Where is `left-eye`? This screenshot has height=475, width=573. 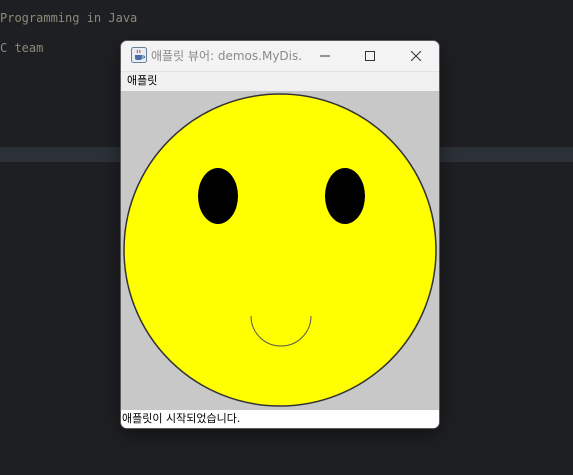 left-eye is located at coordinates (218, 196).